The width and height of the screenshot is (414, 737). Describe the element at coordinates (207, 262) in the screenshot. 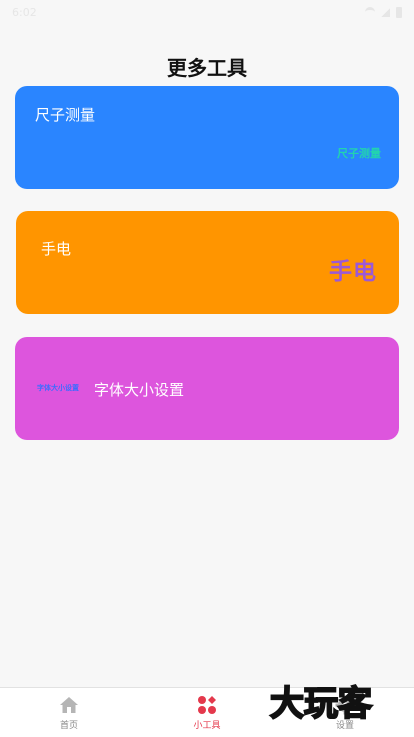

I see `flashlight-tool-card: 手电 手电` at that location.